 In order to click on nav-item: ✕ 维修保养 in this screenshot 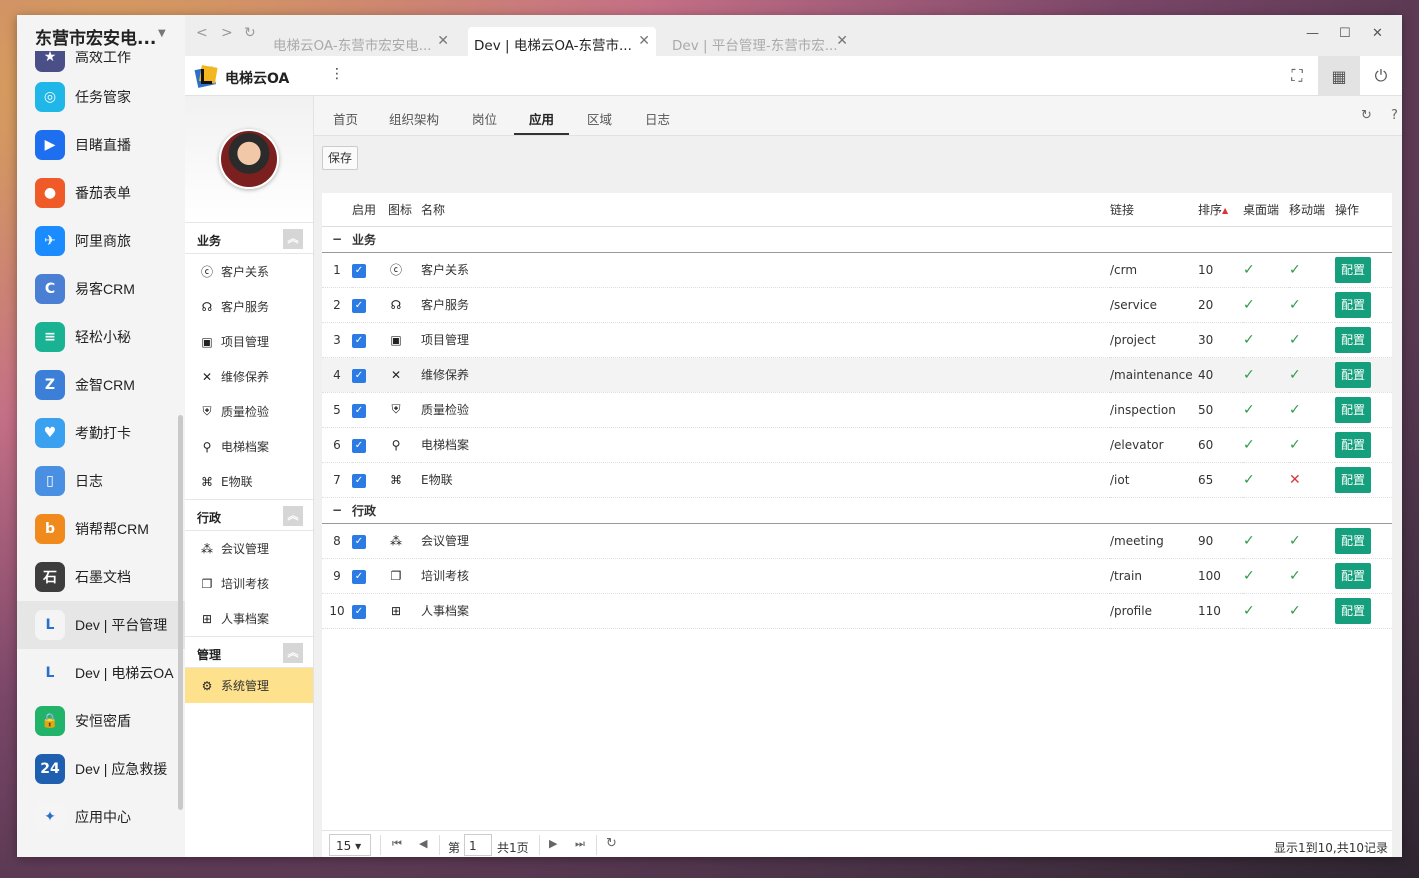, I will do `click(249, 376)`.